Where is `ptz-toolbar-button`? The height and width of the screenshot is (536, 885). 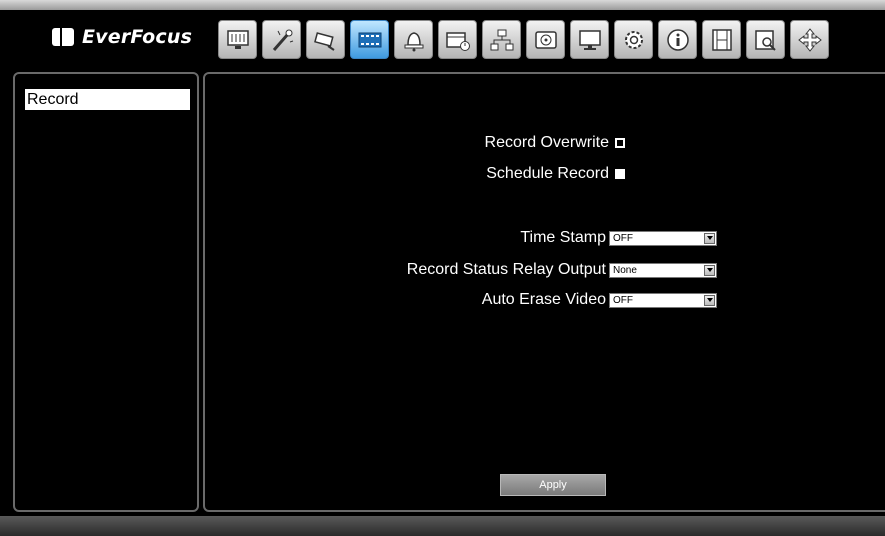
ptz-toolbar-button is located at coordinates (809, 39).